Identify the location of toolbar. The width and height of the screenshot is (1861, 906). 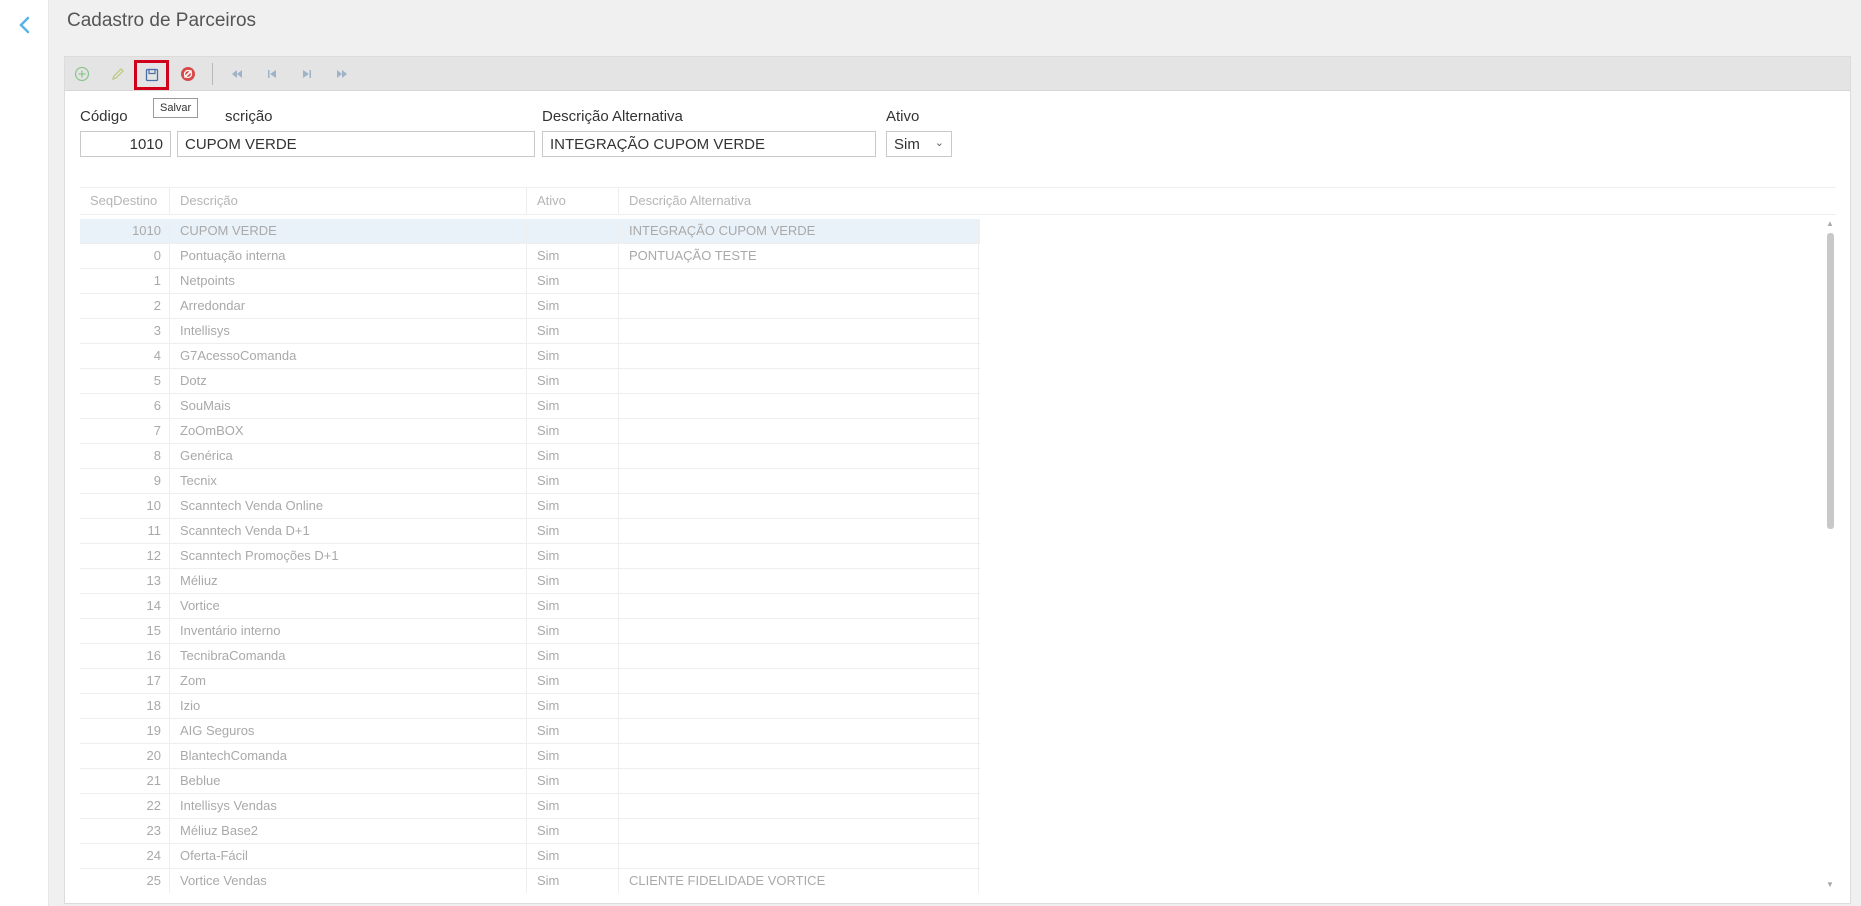
(957, 74).